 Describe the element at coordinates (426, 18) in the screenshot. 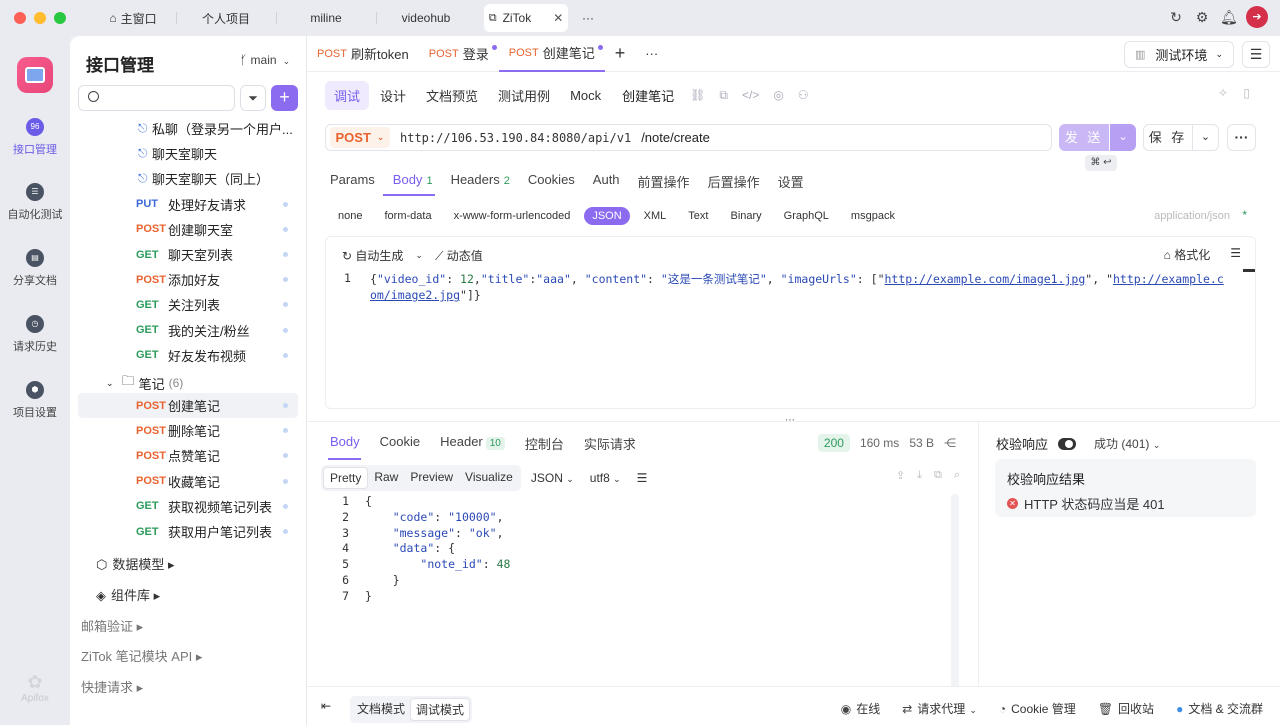

I see `window-tab-videohub: videohub` at that location.